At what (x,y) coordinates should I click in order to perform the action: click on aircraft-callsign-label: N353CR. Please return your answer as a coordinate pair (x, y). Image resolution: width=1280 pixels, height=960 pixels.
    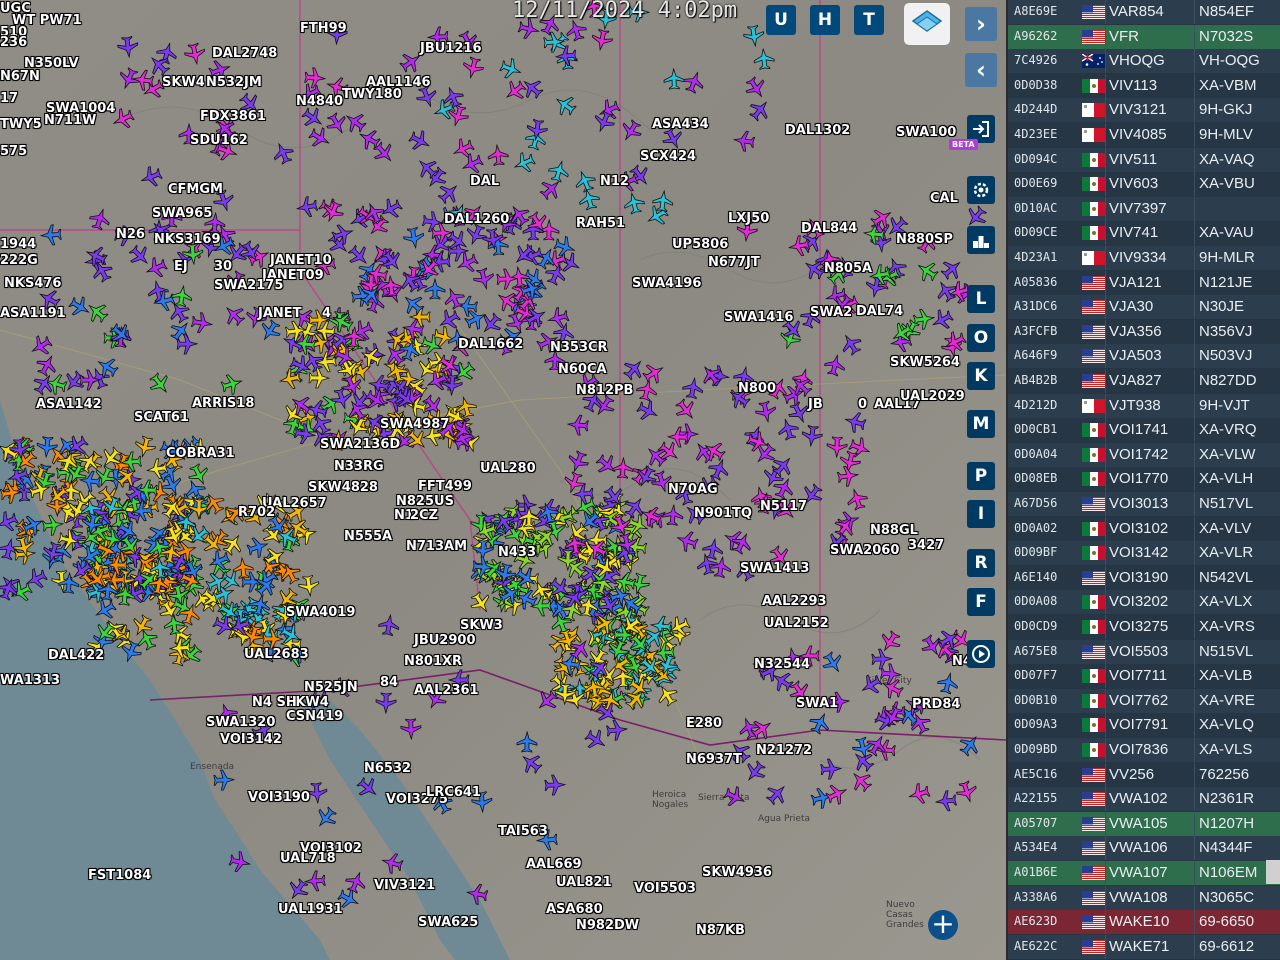
    Looking at the image, I should click on (579, 348).